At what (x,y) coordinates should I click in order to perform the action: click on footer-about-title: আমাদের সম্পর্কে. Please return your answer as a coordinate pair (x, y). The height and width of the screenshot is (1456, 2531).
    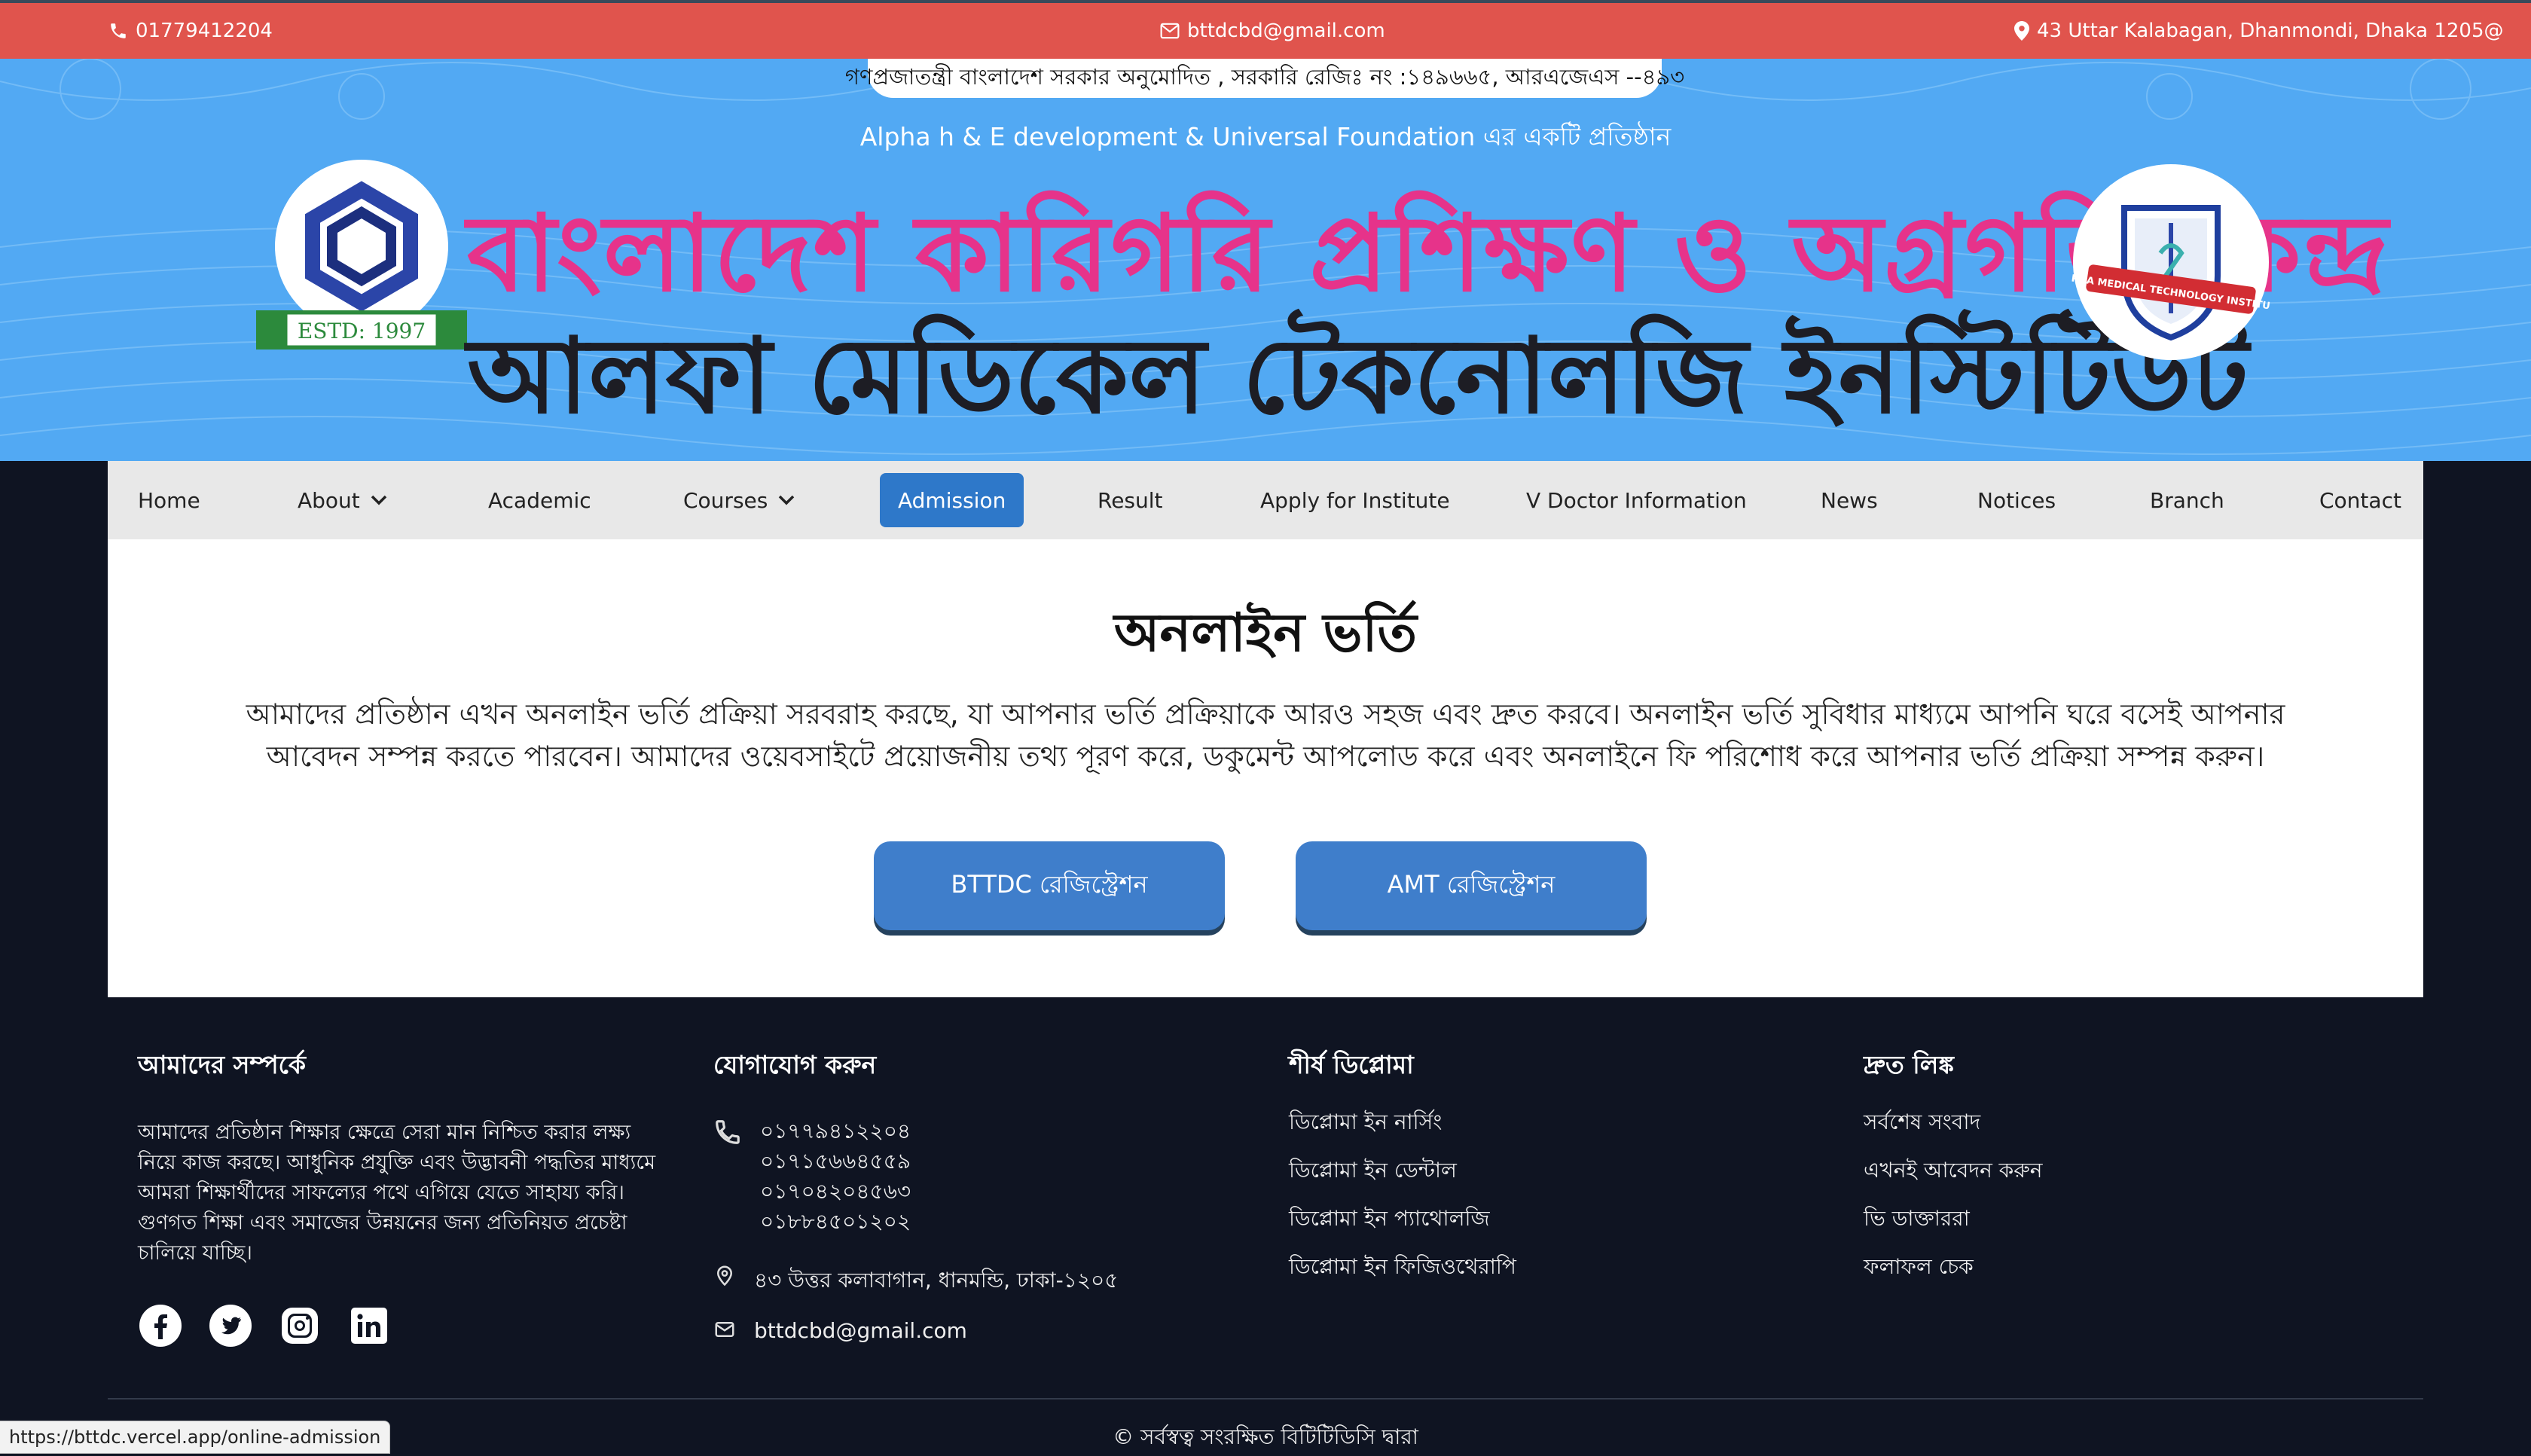
    Looking at the image, I should click on (222, 1064).